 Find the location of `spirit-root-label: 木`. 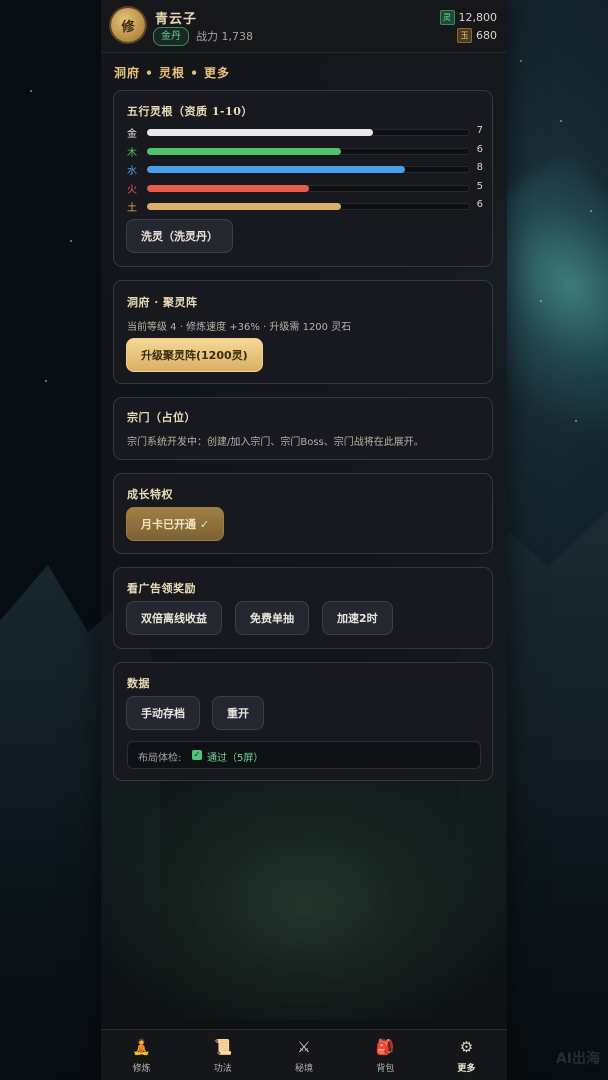

spirit-root-label: 木 is located at coordinates (132, 153).